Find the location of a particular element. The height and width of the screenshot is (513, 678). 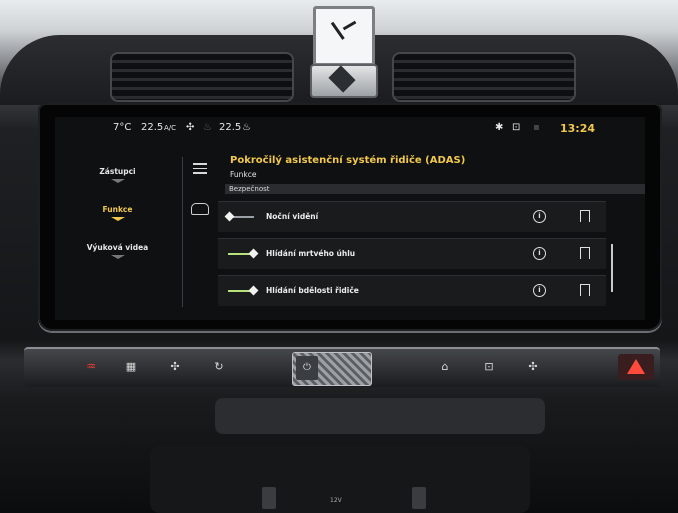

sidebar-item-label: Výuková videa is located at coordinates (117, 247).